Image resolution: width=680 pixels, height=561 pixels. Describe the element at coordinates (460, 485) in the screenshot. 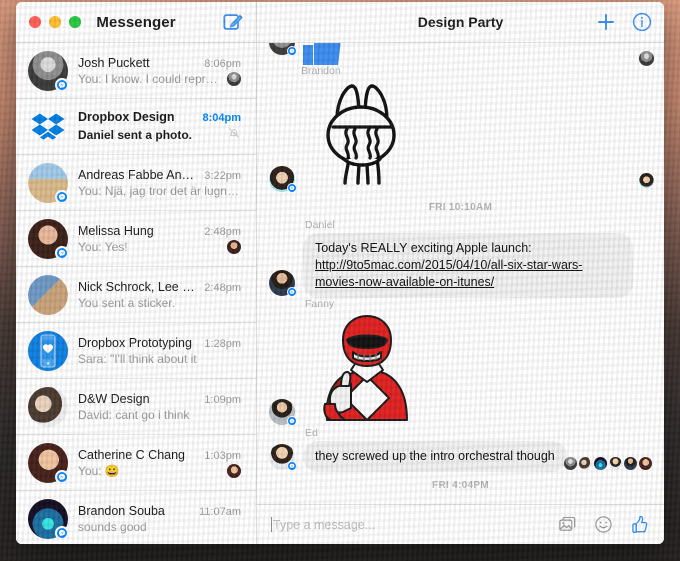

I see `timestamp-separator: FRI 4:04PM` at that location.